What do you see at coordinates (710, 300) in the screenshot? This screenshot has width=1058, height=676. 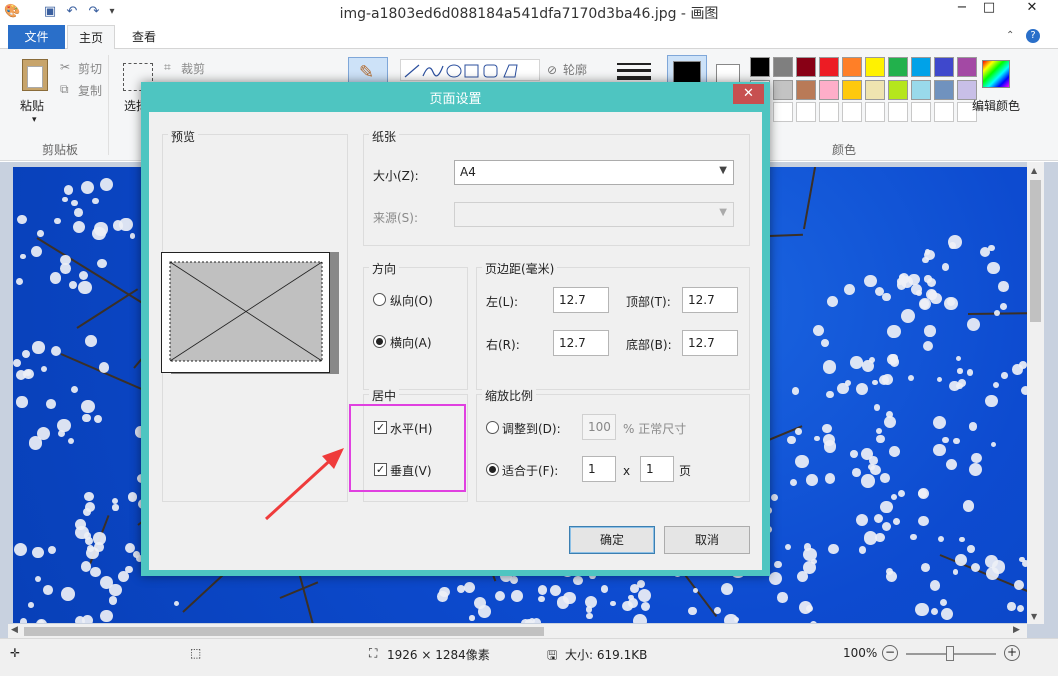 I see `top-margin-input: 12.7` at bounding box center [710, 300].